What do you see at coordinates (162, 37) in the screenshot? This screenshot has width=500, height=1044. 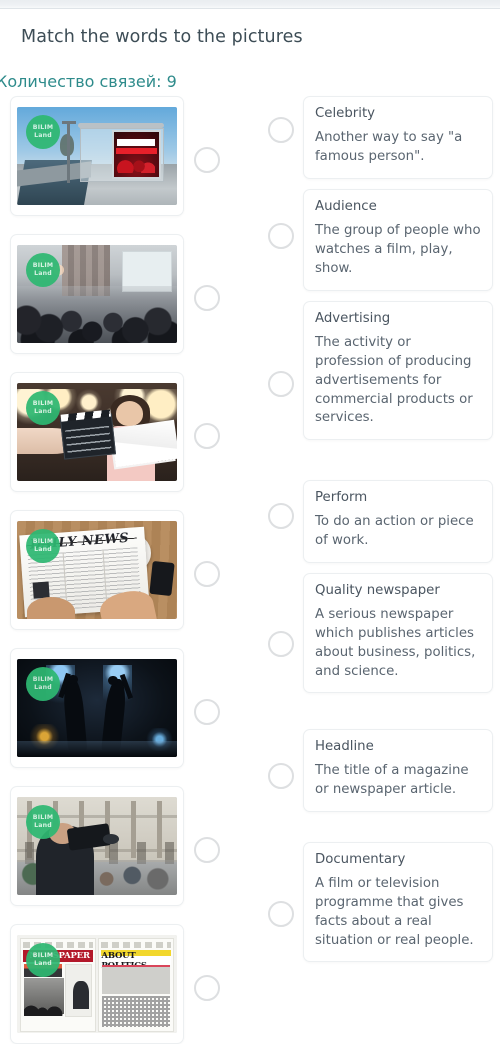 I see `page-title: Match the words to the pictures` at bounding box center [162, 37].